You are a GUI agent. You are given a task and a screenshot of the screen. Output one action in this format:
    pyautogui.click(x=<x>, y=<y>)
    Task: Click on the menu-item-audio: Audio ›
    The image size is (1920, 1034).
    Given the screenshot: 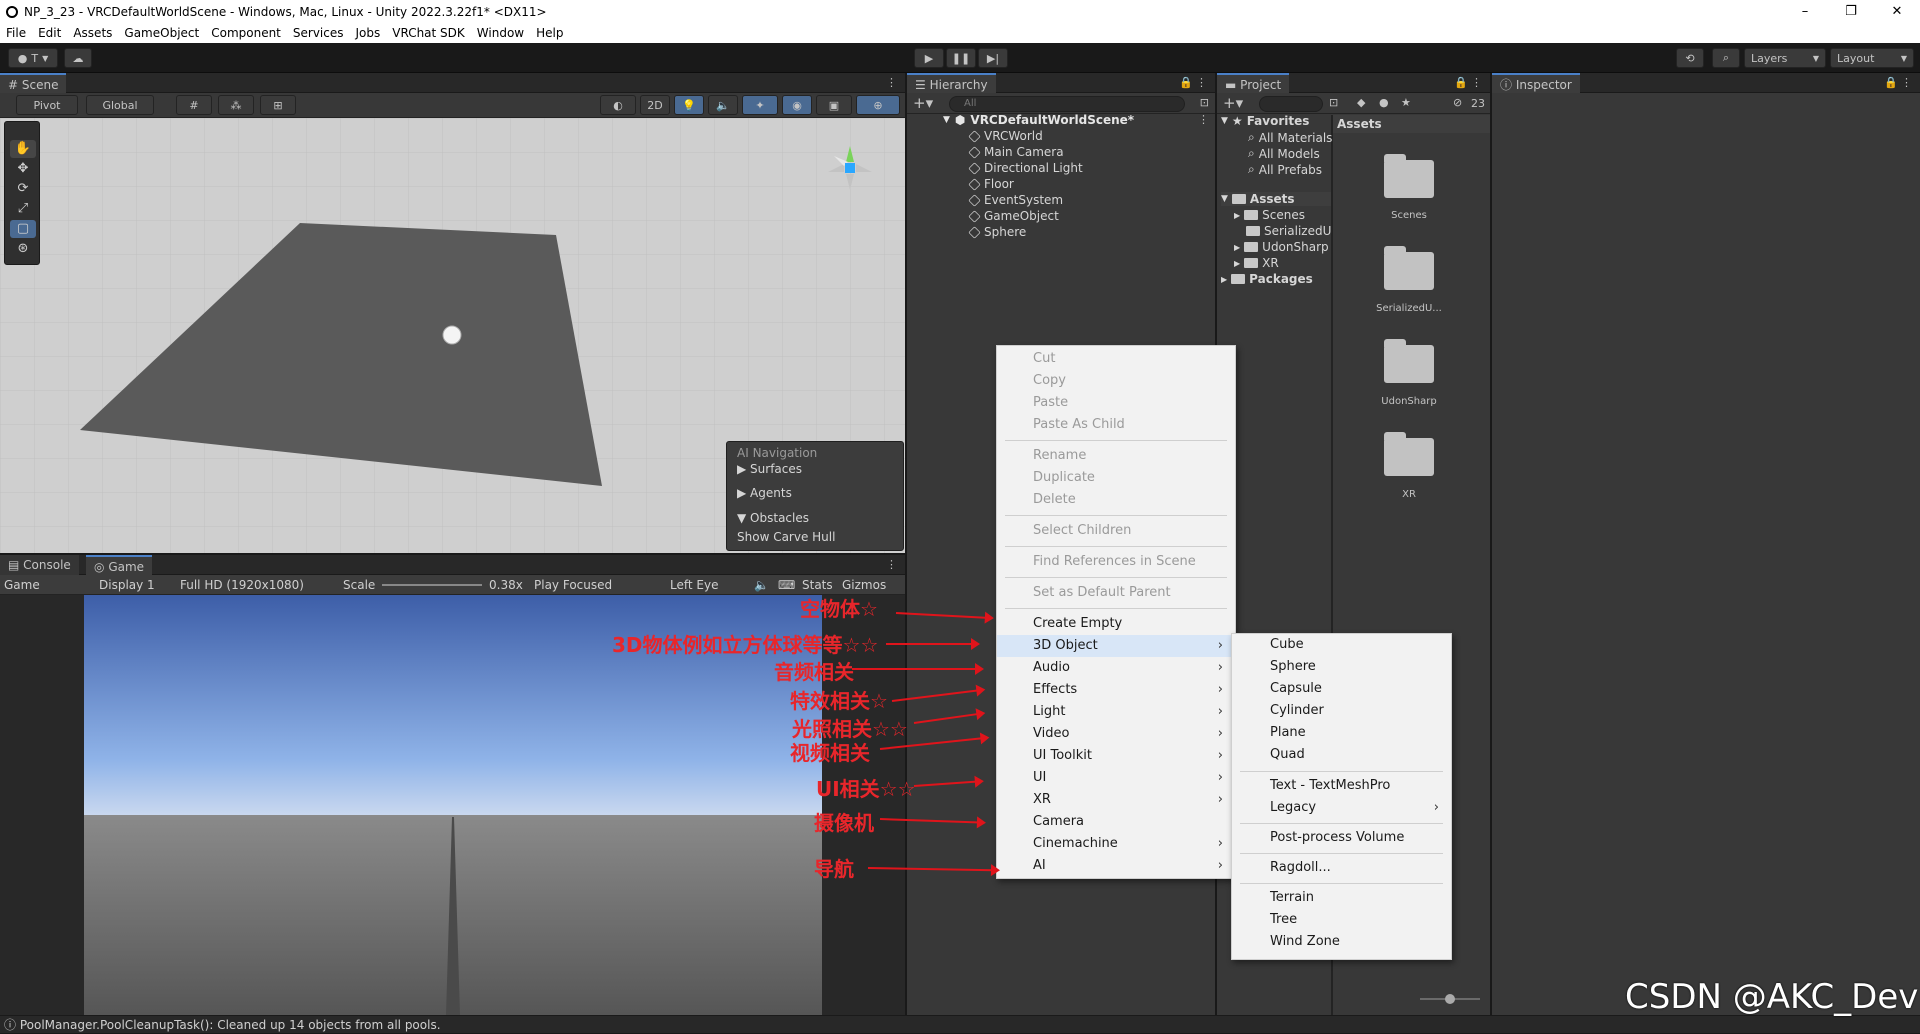 What is the action you would take?
    pyautogui.click(x=1116, y=668)
    